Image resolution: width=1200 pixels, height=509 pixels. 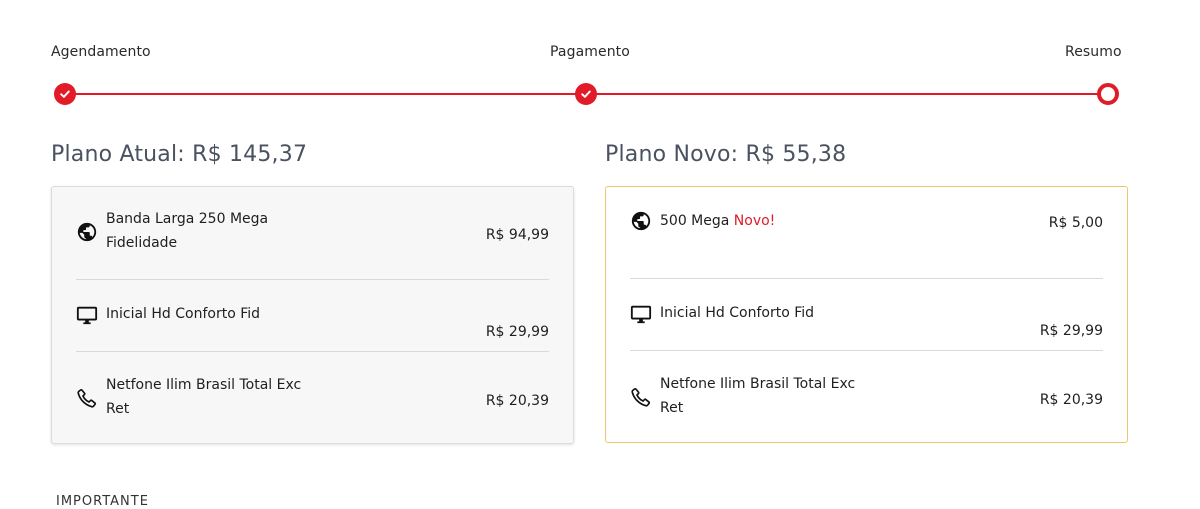 I want to click on step-label-resumo: Resumo, so click(x=1093, y=52).